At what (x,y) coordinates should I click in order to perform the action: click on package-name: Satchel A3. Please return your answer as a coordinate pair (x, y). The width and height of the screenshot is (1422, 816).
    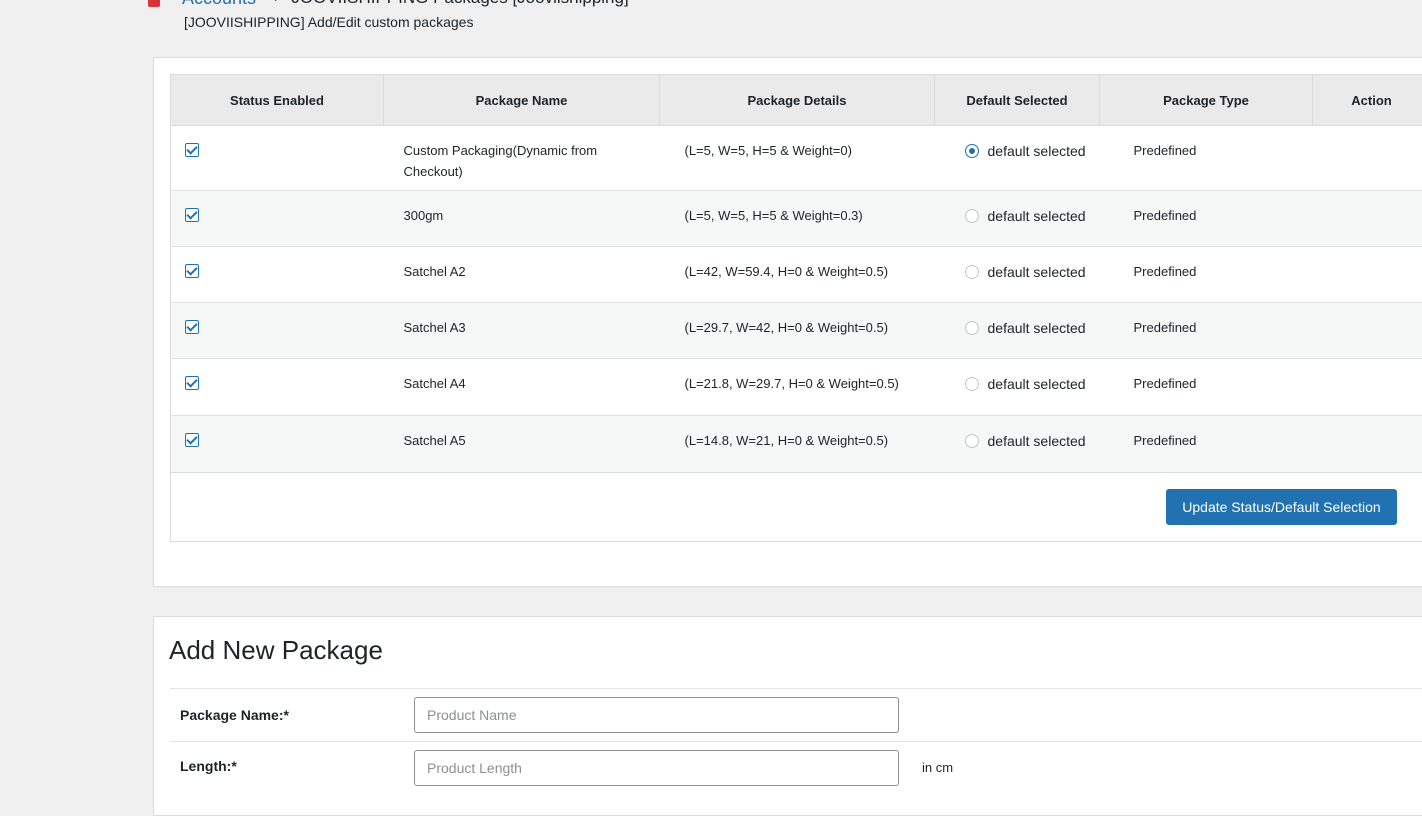
    Looking at the image, I should click on (522, 320).